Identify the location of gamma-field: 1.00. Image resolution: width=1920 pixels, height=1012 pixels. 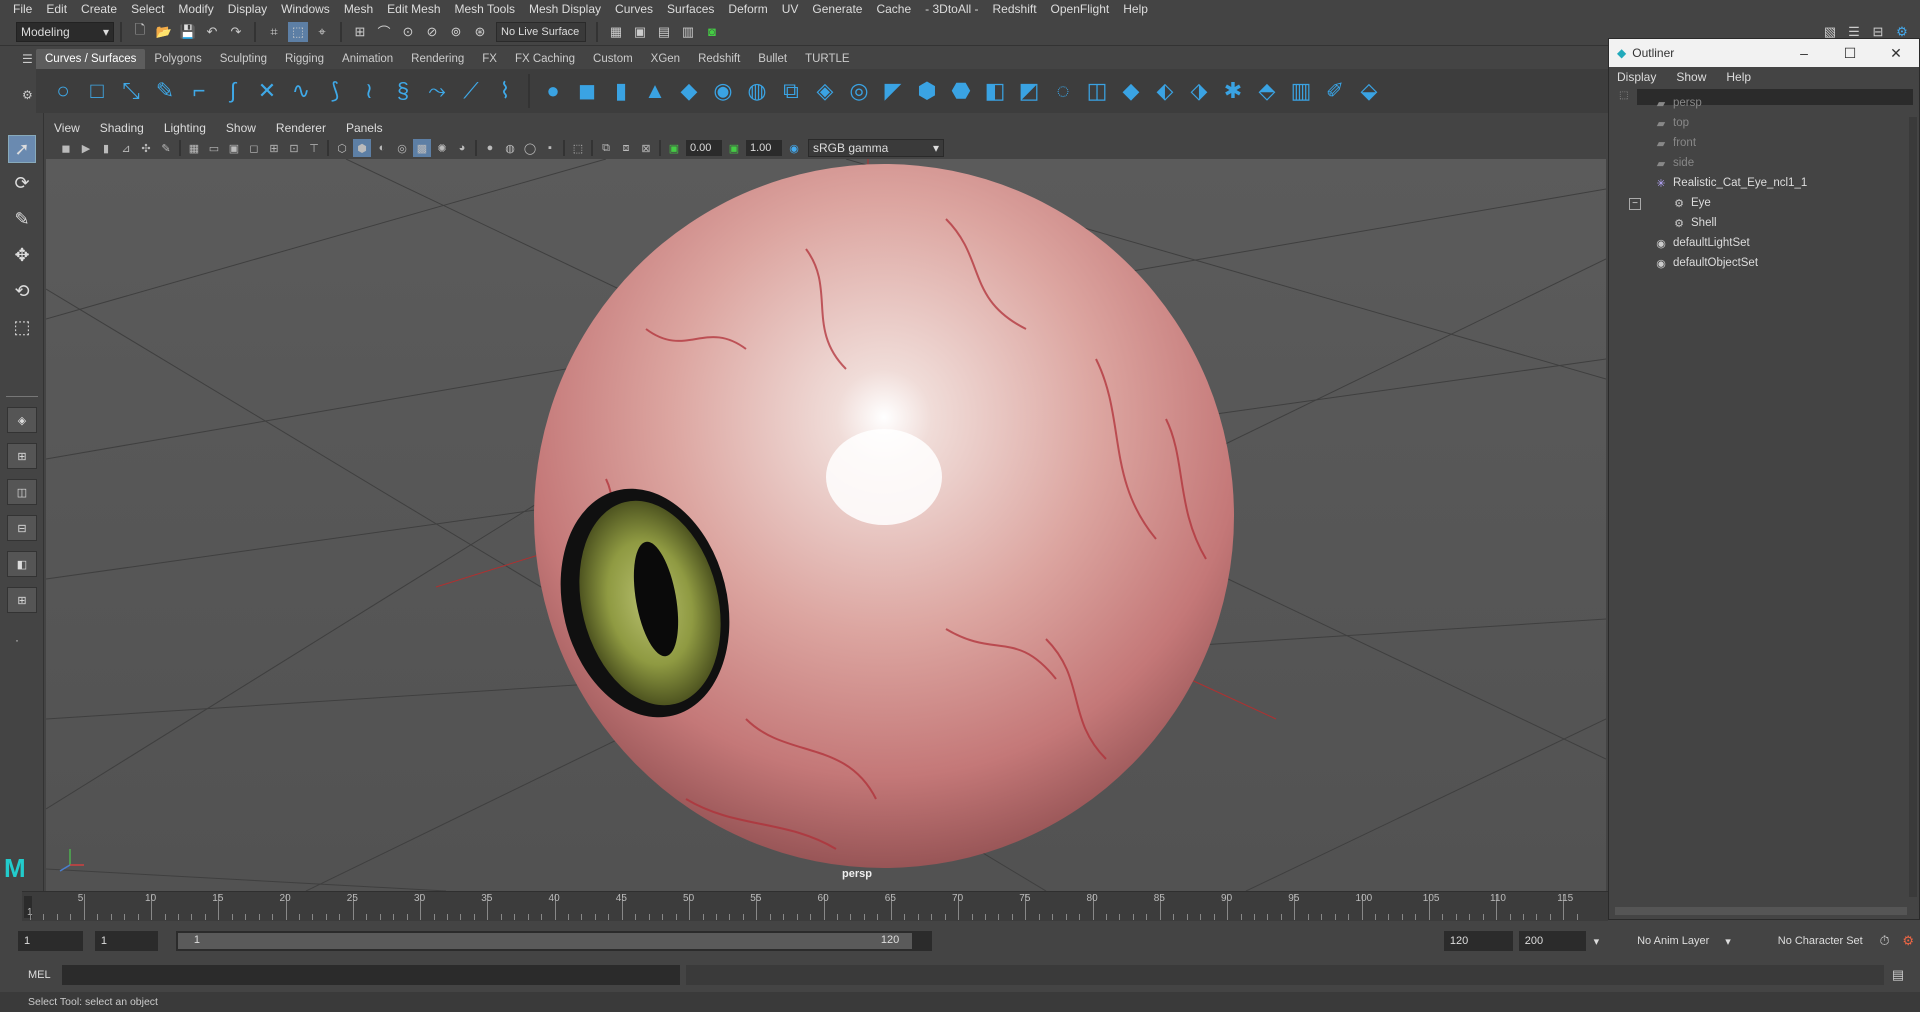
(764, 148).